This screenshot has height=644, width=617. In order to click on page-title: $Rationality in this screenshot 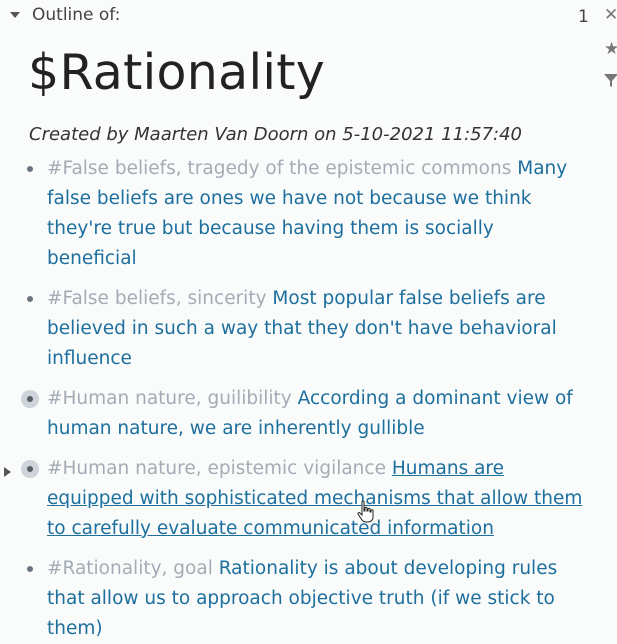, I will do `click(176, 72)`.